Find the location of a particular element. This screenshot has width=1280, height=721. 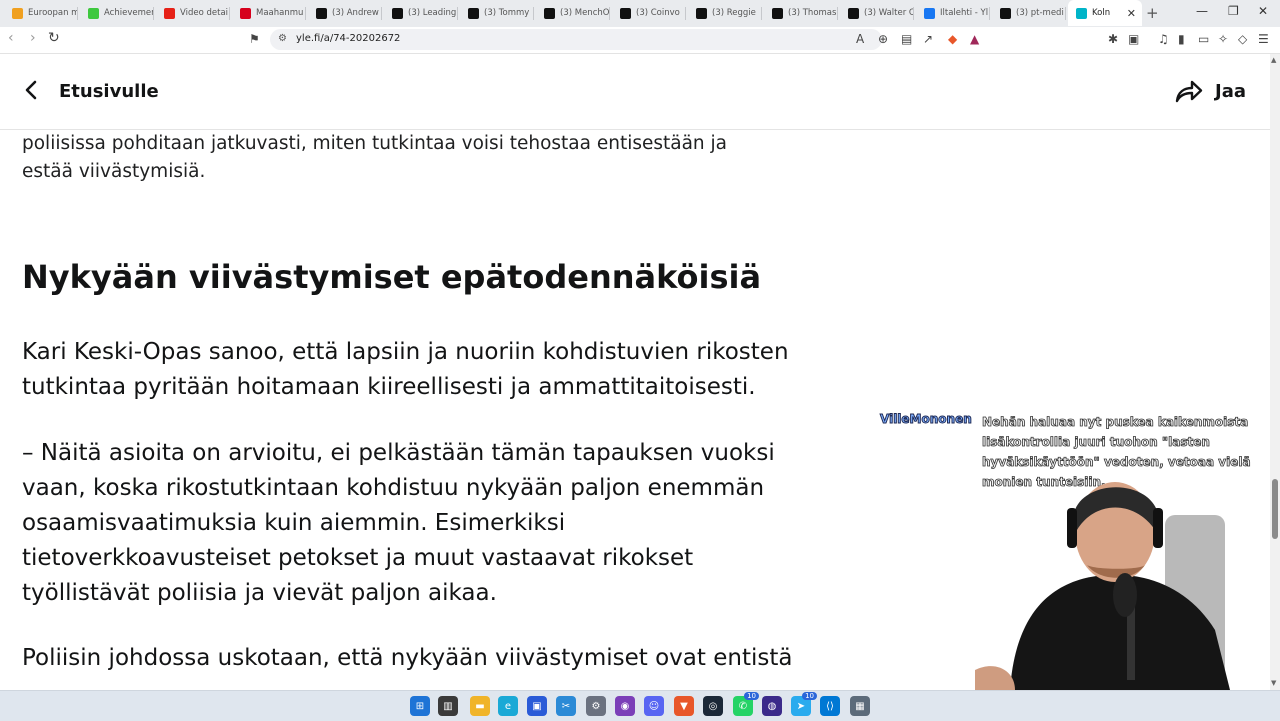

screenshot-icon: ▣ is located at coordinates (1133, 39).